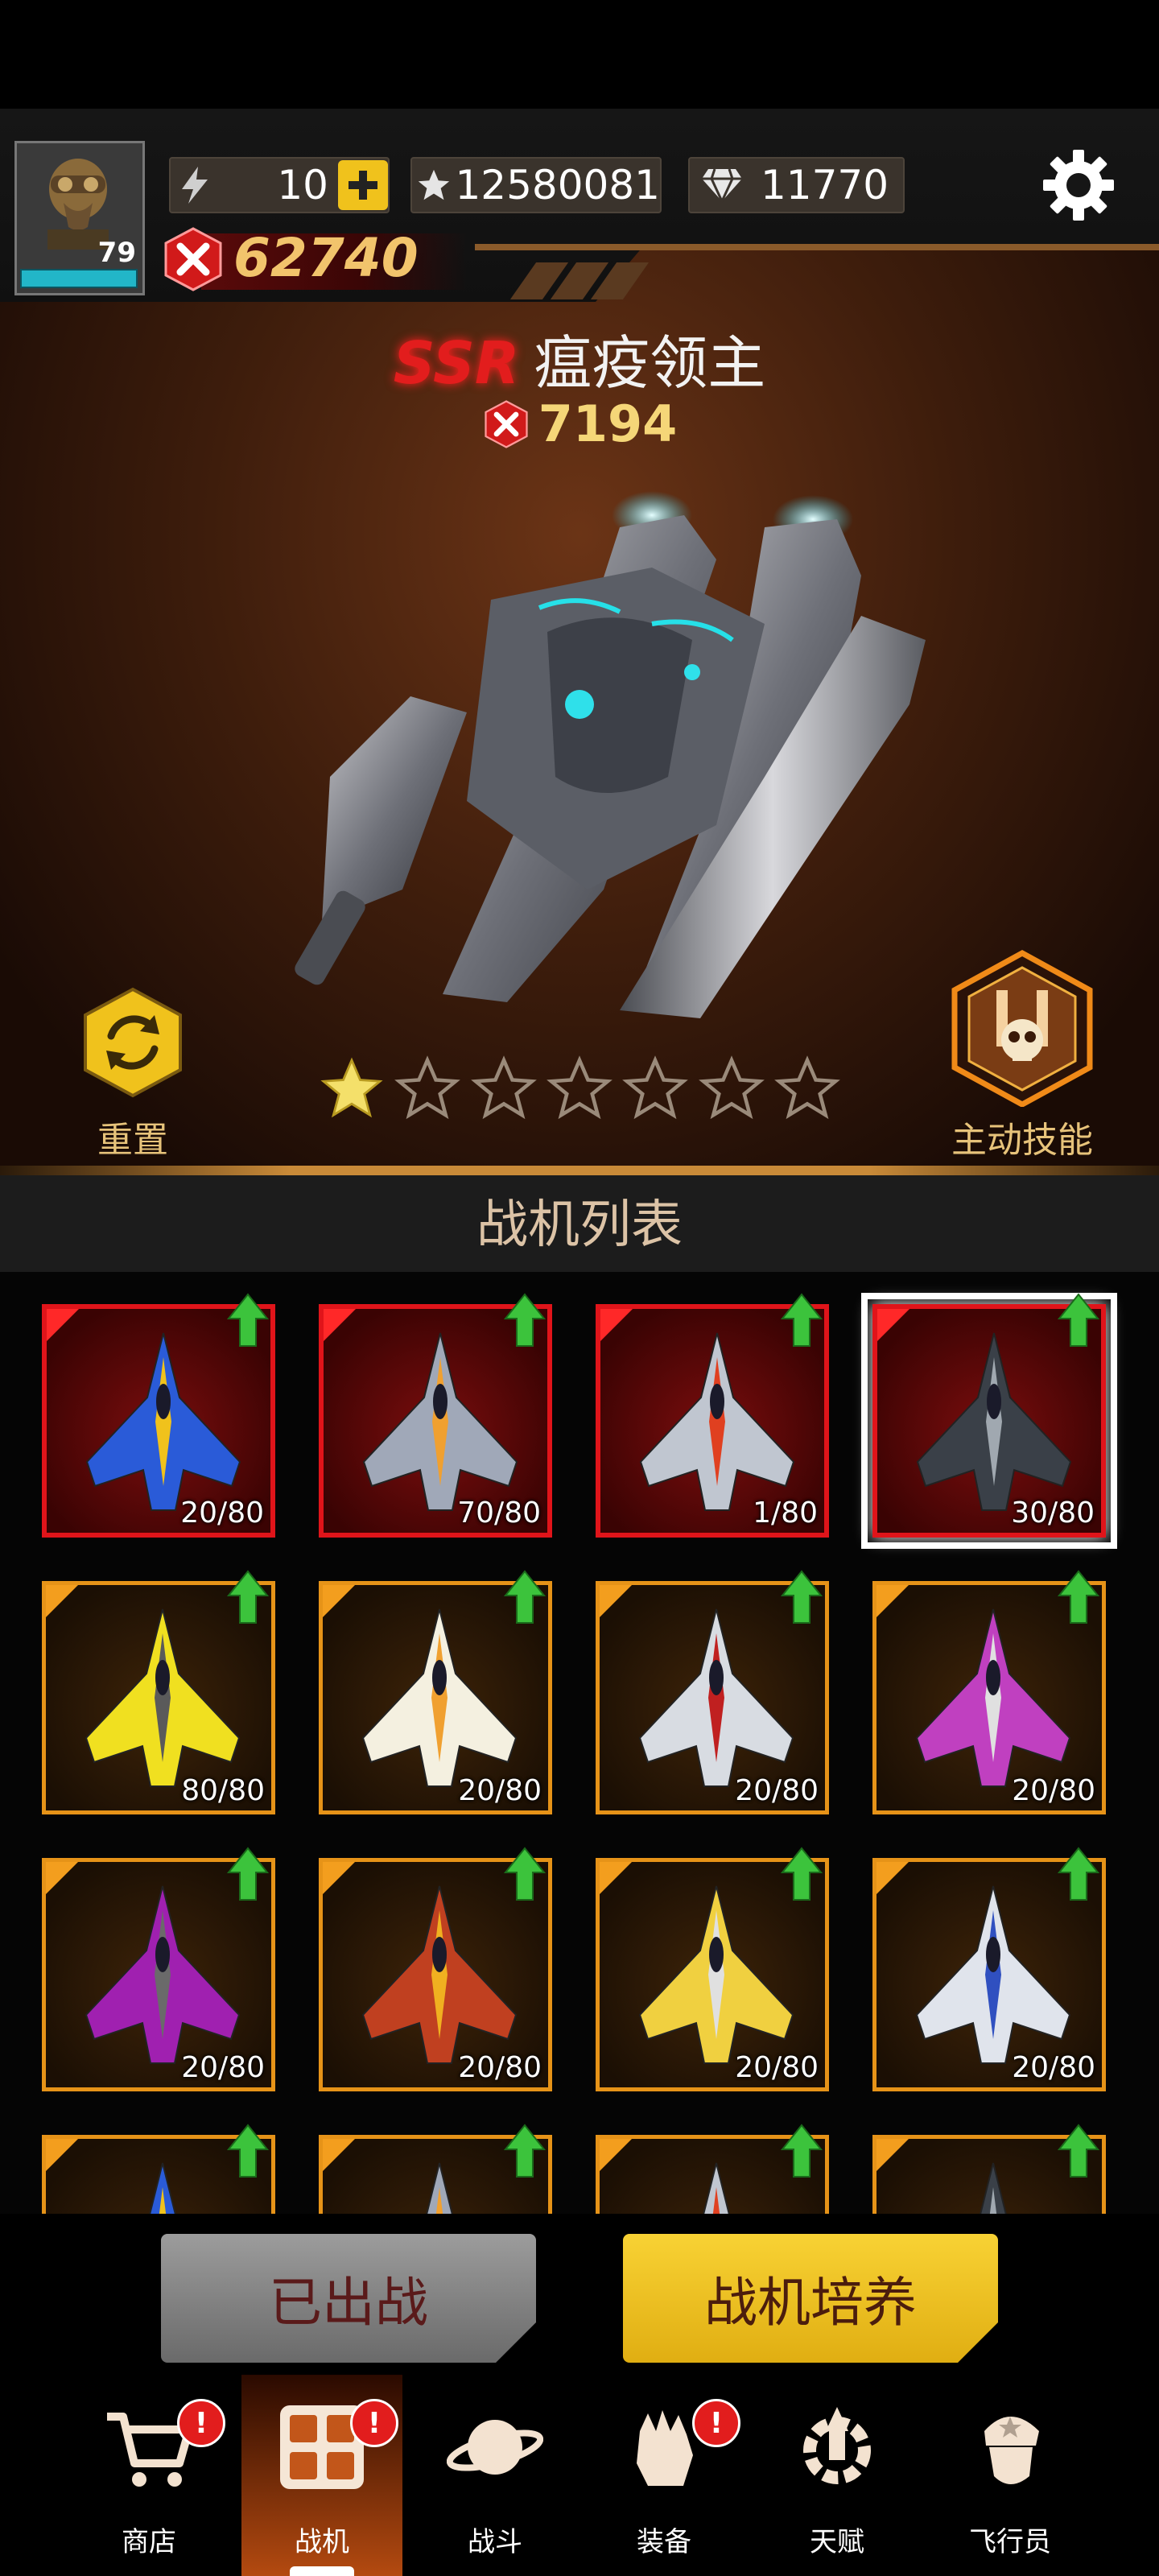 This screenshot has width=1159, height=2576. Describe the element at coordinates (78, 204) in the screenshot. I see `pilot-portrait-icon` at that location.